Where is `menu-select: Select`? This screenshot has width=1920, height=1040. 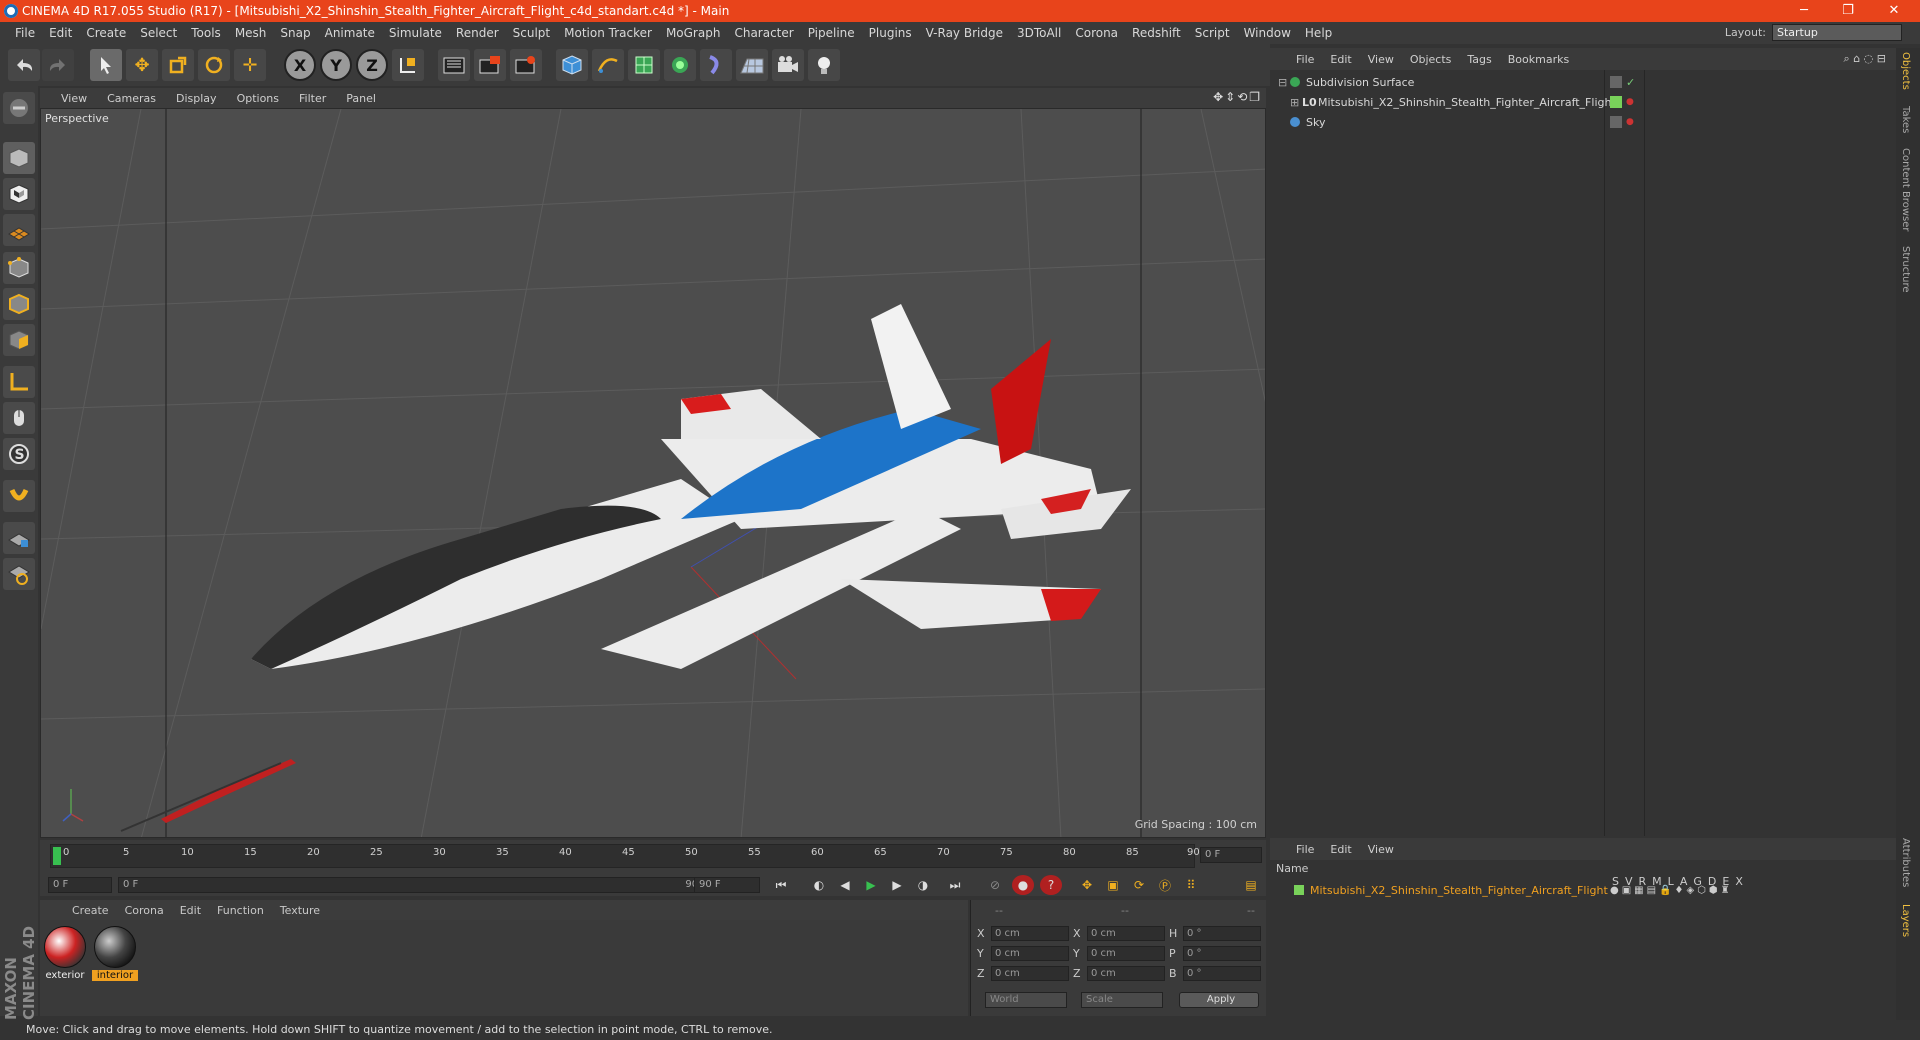 menu-select: Select is located at coordinates (158, 33).